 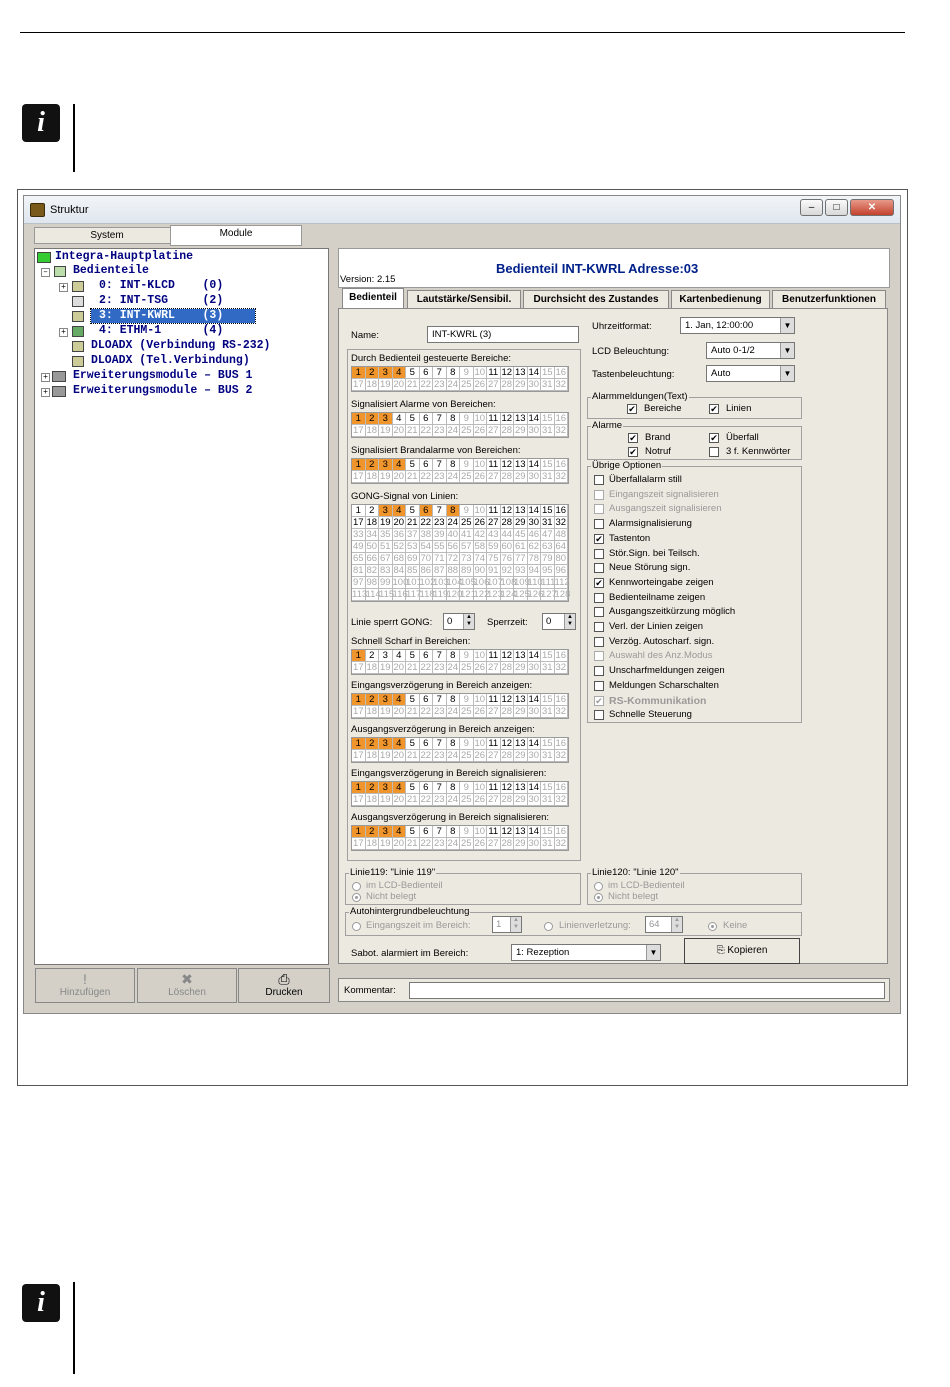 What do you see at coordinates (440, 571) in the screenshot?
I see `area-cell-87: 87` at bounding box center [440, 571].